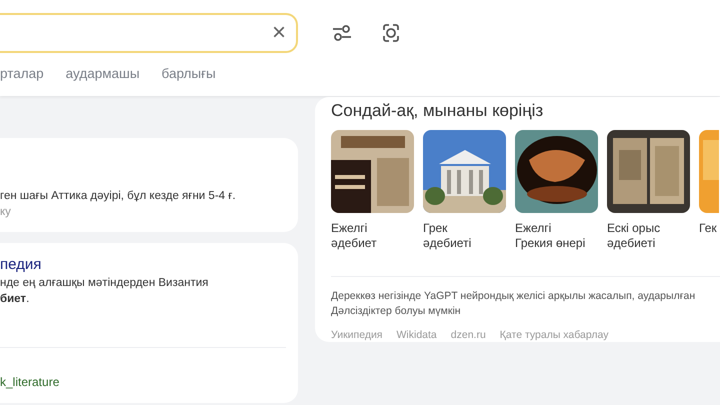  What do you see at coordinates (513, 304) in the screenshot?
I see `disclaimer-text: Дереккөз негізінде YaGPT нейрондық желісі арқылы жасалып, аударылған Дәлсіздіктер болуы мүмкін` at bounding box center [513, 304].